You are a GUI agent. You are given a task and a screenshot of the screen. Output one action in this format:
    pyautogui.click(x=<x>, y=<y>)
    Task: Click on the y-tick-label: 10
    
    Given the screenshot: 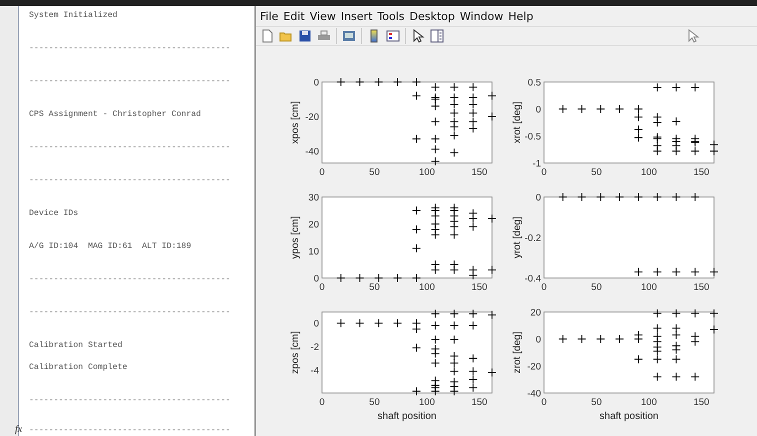 What is the action you would take?
    pyautogui.click(x=313, y=252)
    